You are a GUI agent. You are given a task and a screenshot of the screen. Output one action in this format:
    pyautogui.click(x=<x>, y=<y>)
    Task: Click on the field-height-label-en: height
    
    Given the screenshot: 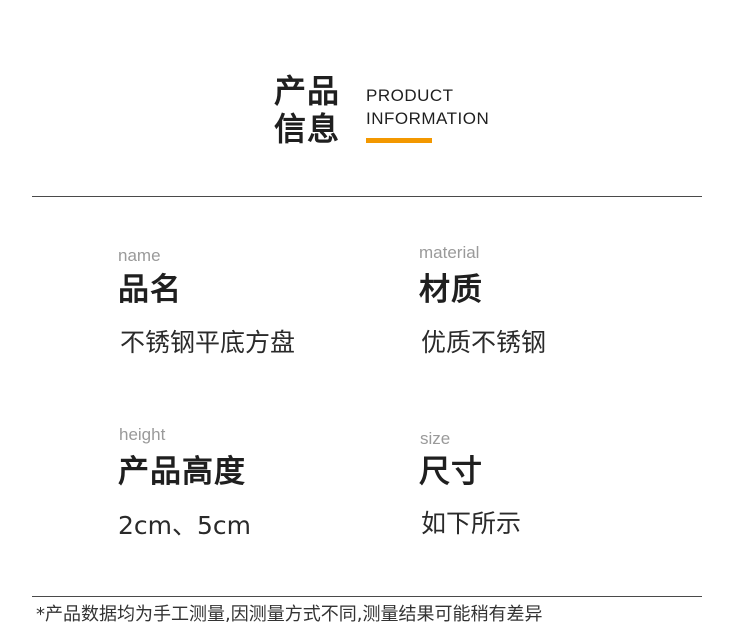 What is the action you would take?
    pyautogui.click(x=142, y=434)
    